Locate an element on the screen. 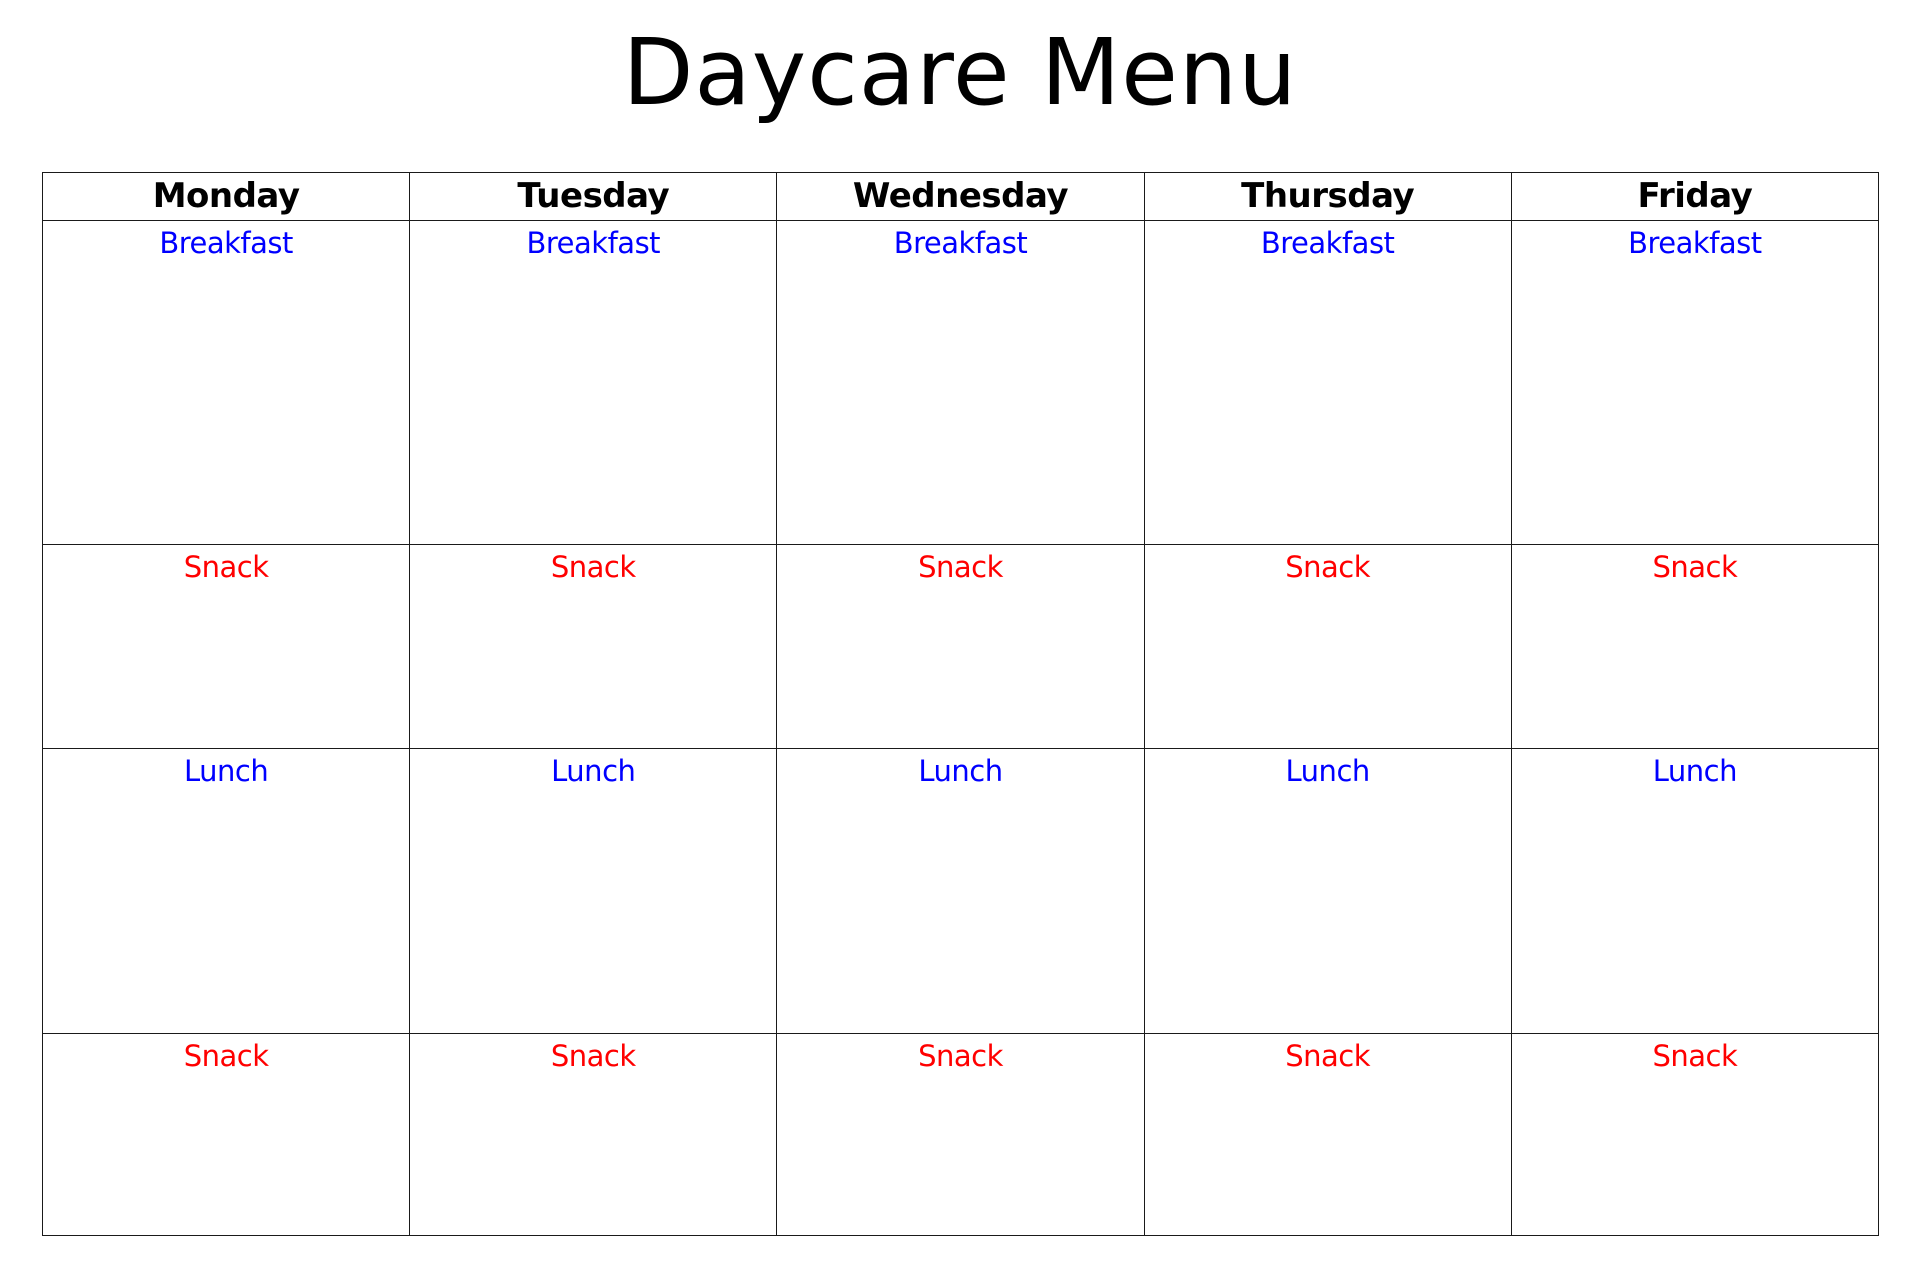 The width and height of the screenshot is (1920, 1270). day-header-thursday: Thursday is located at coordinates (1327, 196).